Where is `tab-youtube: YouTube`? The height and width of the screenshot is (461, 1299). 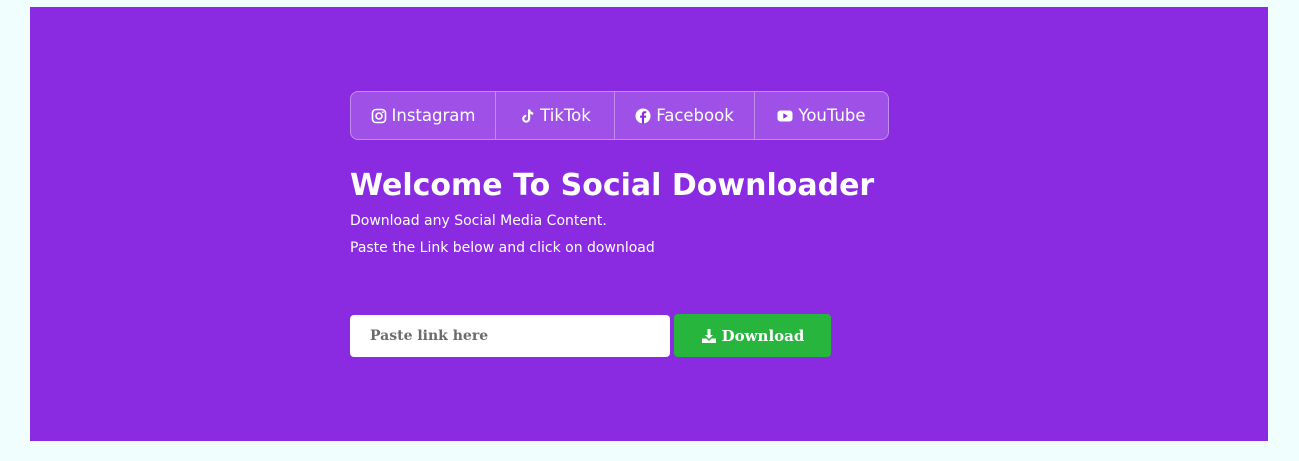
tab-youtube: YouTube is located at coordinates (821, 115).